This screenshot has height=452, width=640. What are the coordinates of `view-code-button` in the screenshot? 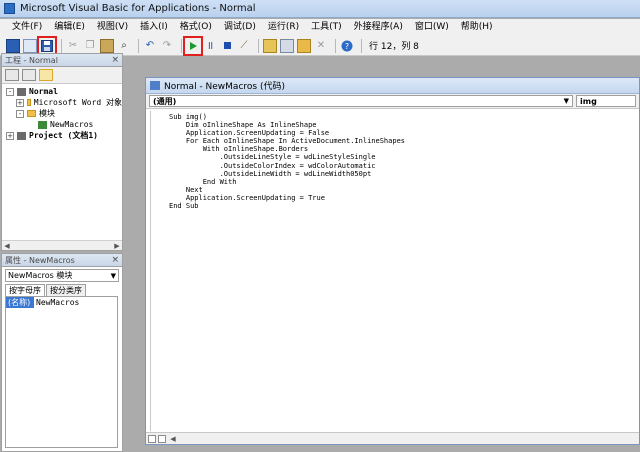 It's located at (12, 75).